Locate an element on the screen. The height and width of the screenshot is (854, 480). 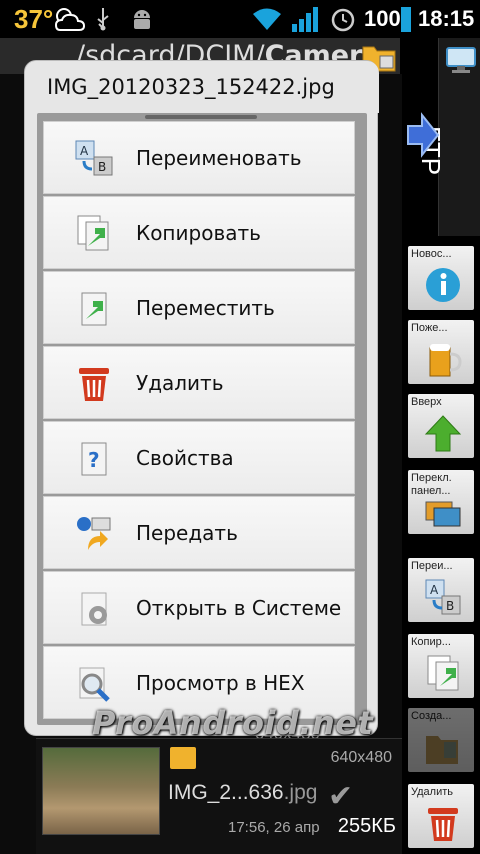
menu-item-move: Переместить is located at coordinates (199, 307).